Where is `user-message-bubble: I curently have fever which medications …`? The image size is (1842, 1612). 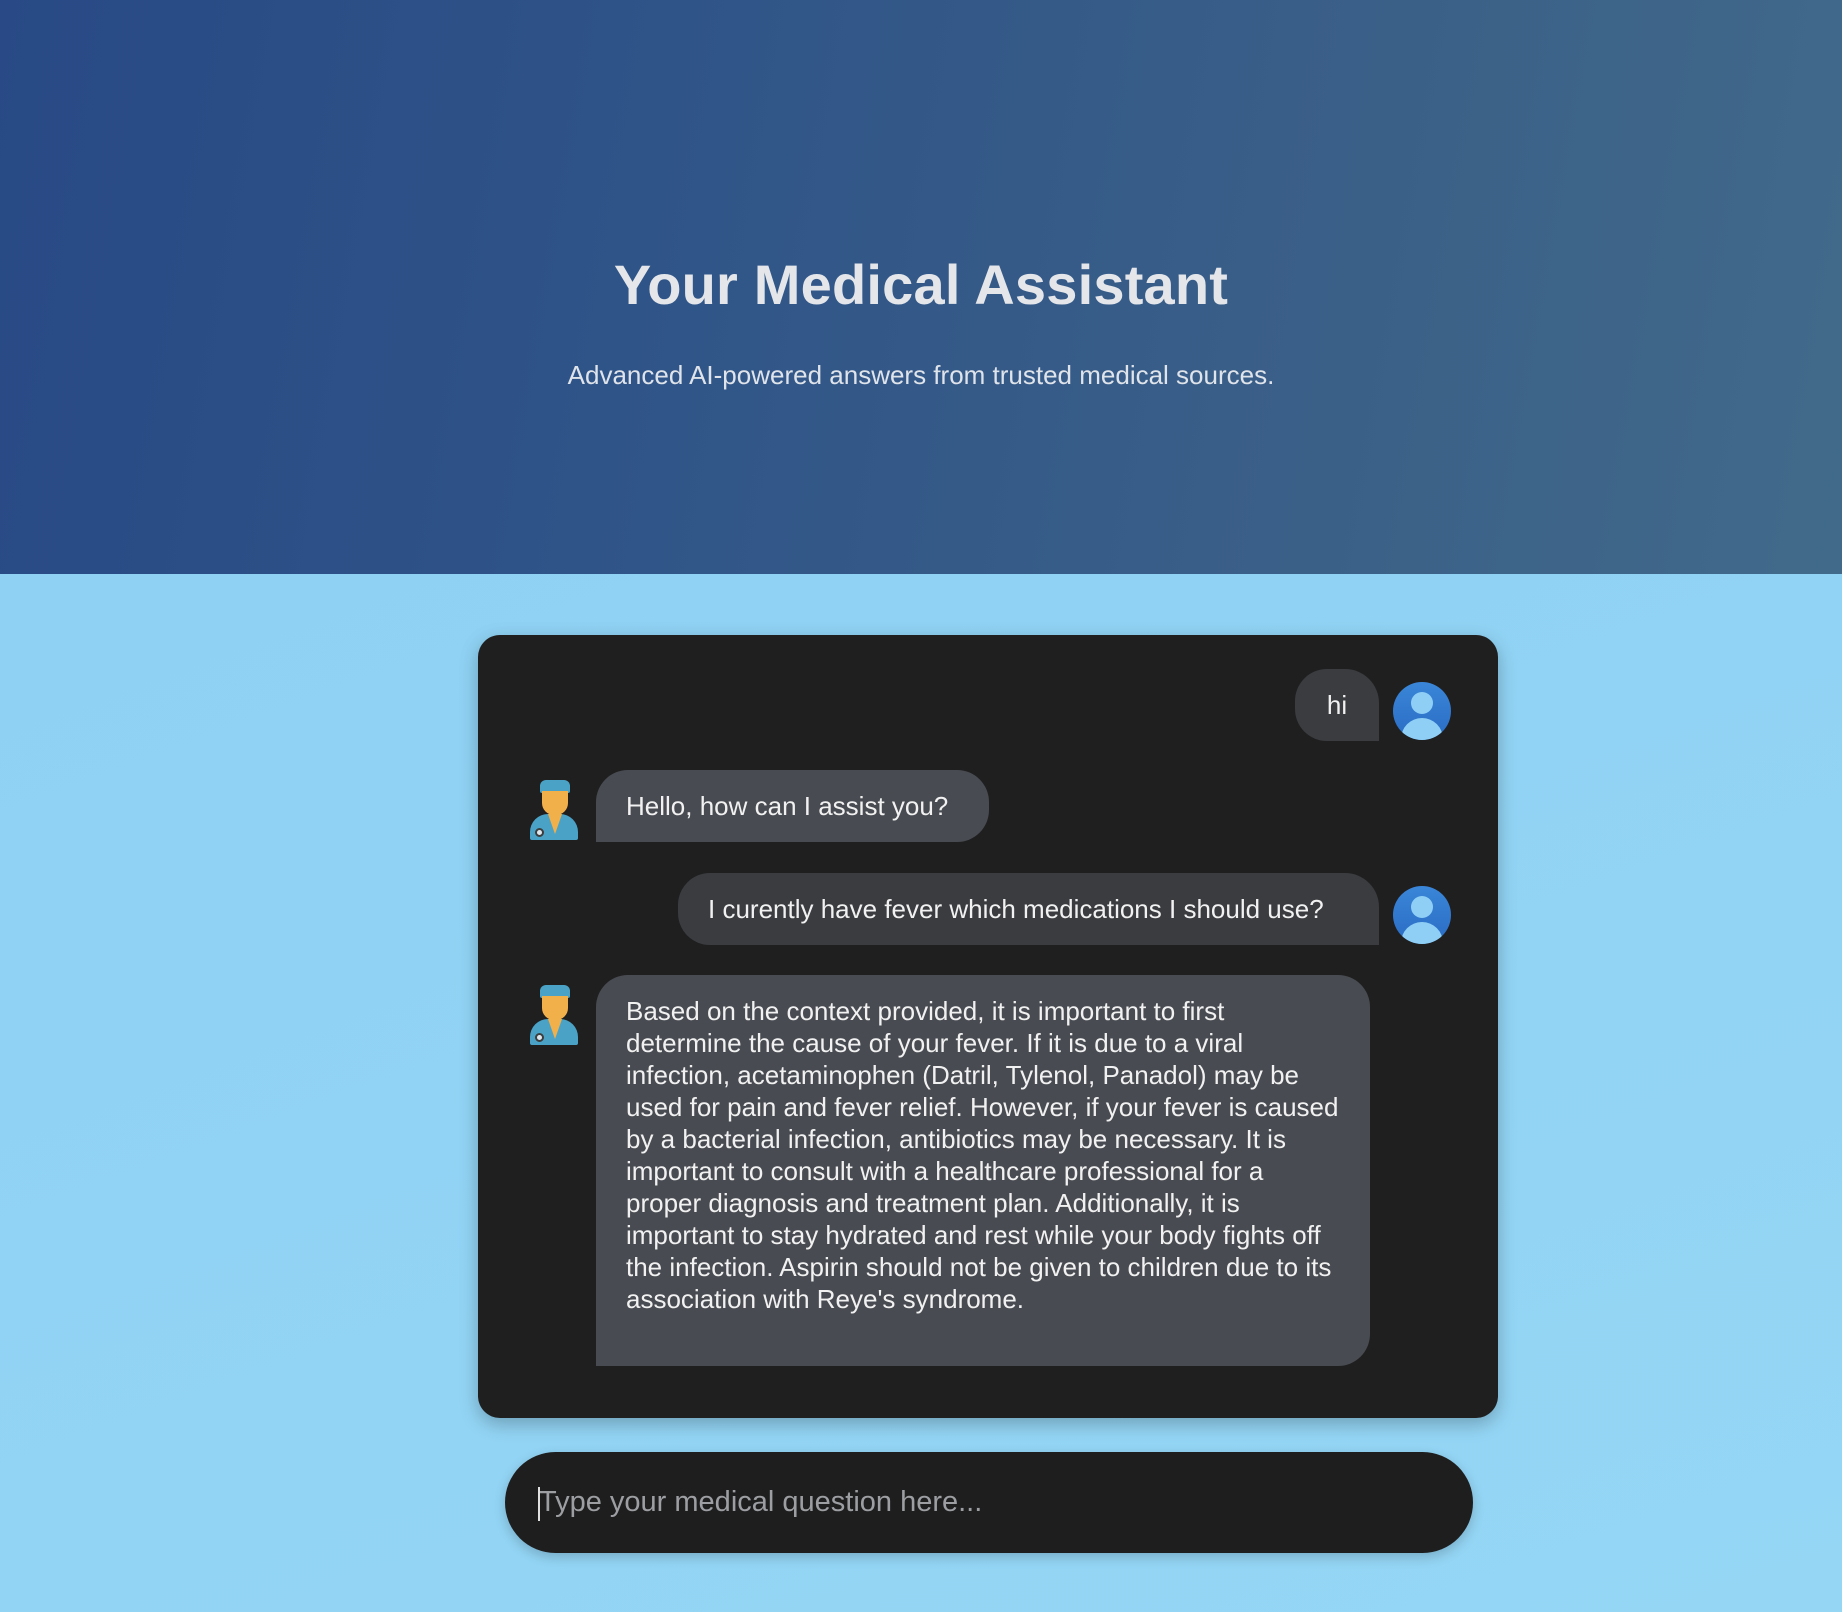 user-message-bubble: I curently have fever which medications … is located at coordinates (1028, 909).